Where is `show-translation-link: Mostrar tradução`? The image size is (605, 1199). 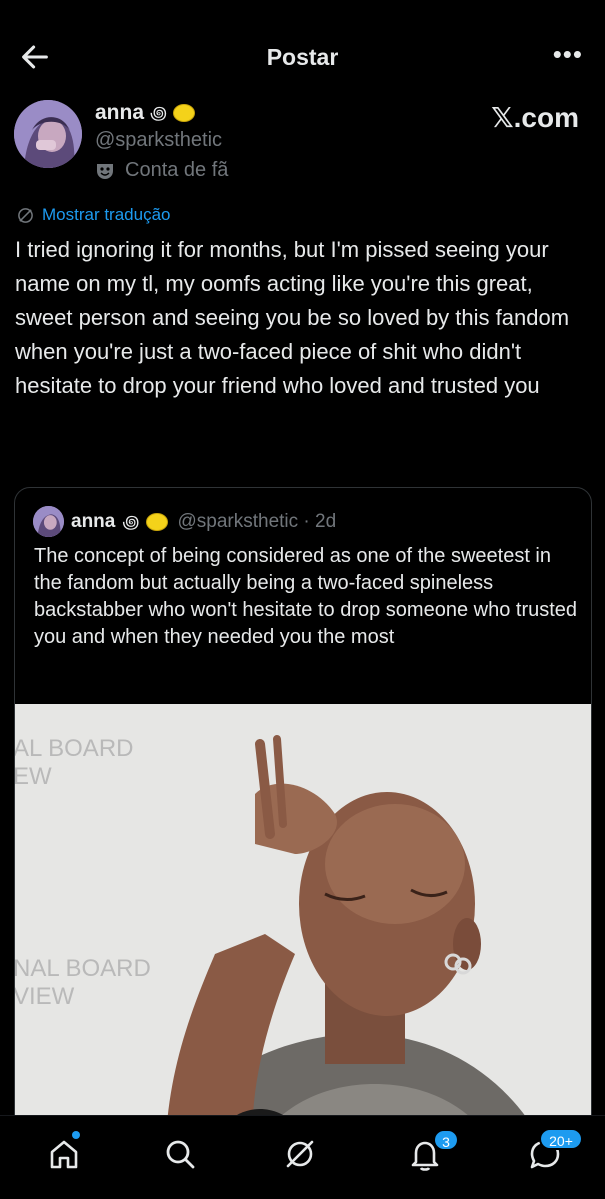 show-translation-link: Mostrar tradução is located at coordinates (94, 215).